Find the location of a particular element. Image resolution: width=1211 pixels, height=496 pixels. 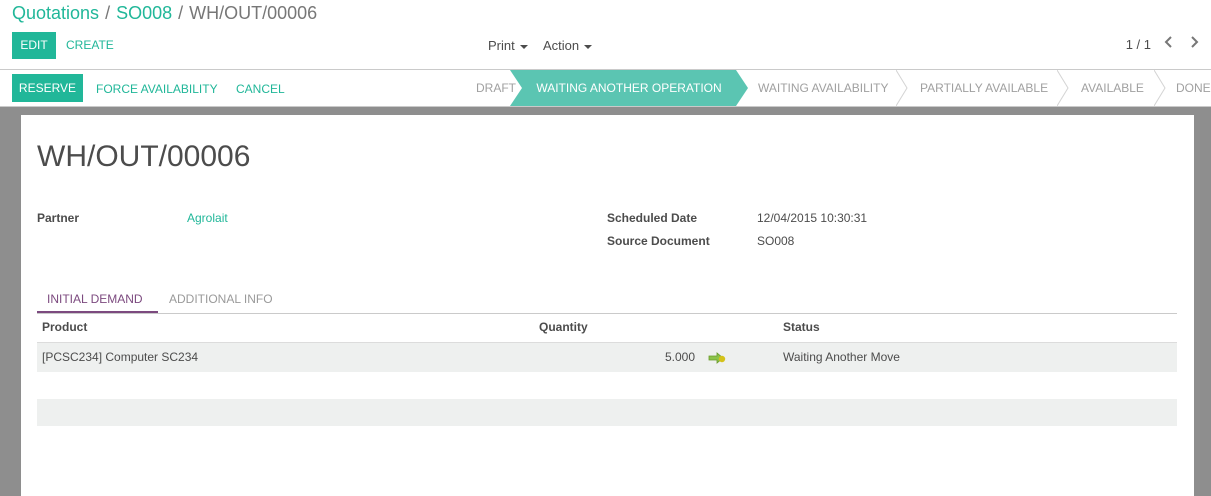

notebook-tabs: INITIAL DEMAND ADDITIONAL INFO is located at coordinates (607, 300).